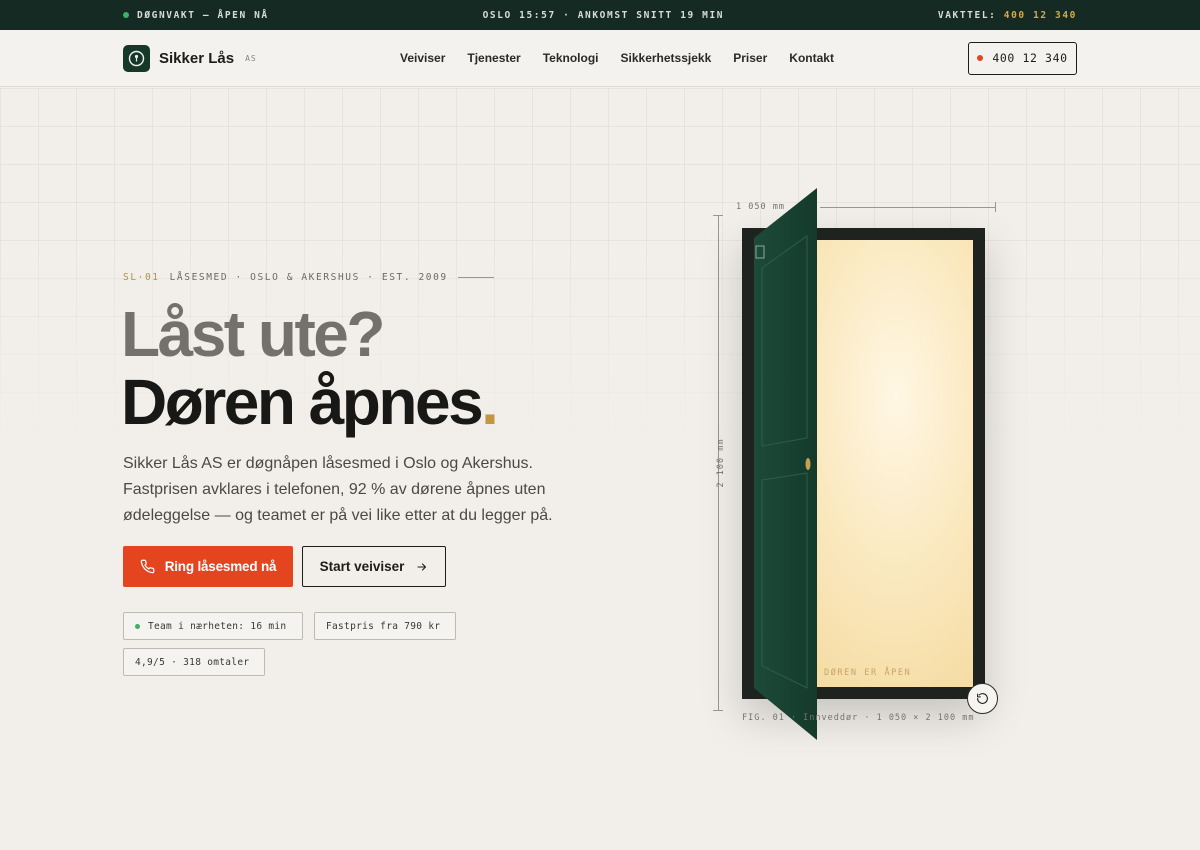 Image resolution: width=1200 pixels, height=850 pixels. Describe the element at coordinates (718, 215) in the screenshot. I see `height-dimension-tick-top` at that location.